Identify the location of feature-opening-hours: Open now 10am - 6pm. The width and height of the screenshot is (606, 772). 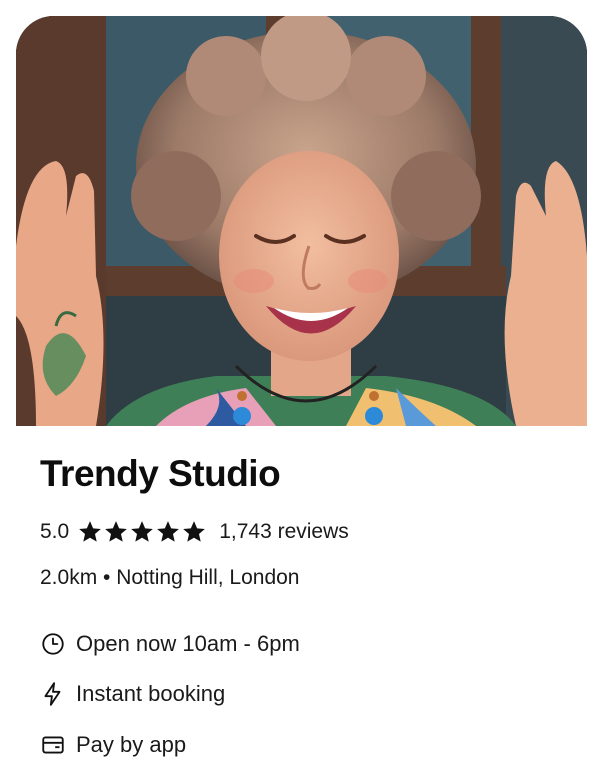
(170, 644).